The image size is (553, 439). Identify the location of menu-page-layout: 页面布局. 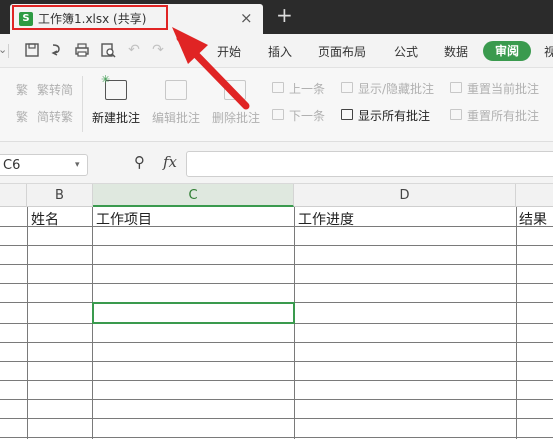
(342, 51).